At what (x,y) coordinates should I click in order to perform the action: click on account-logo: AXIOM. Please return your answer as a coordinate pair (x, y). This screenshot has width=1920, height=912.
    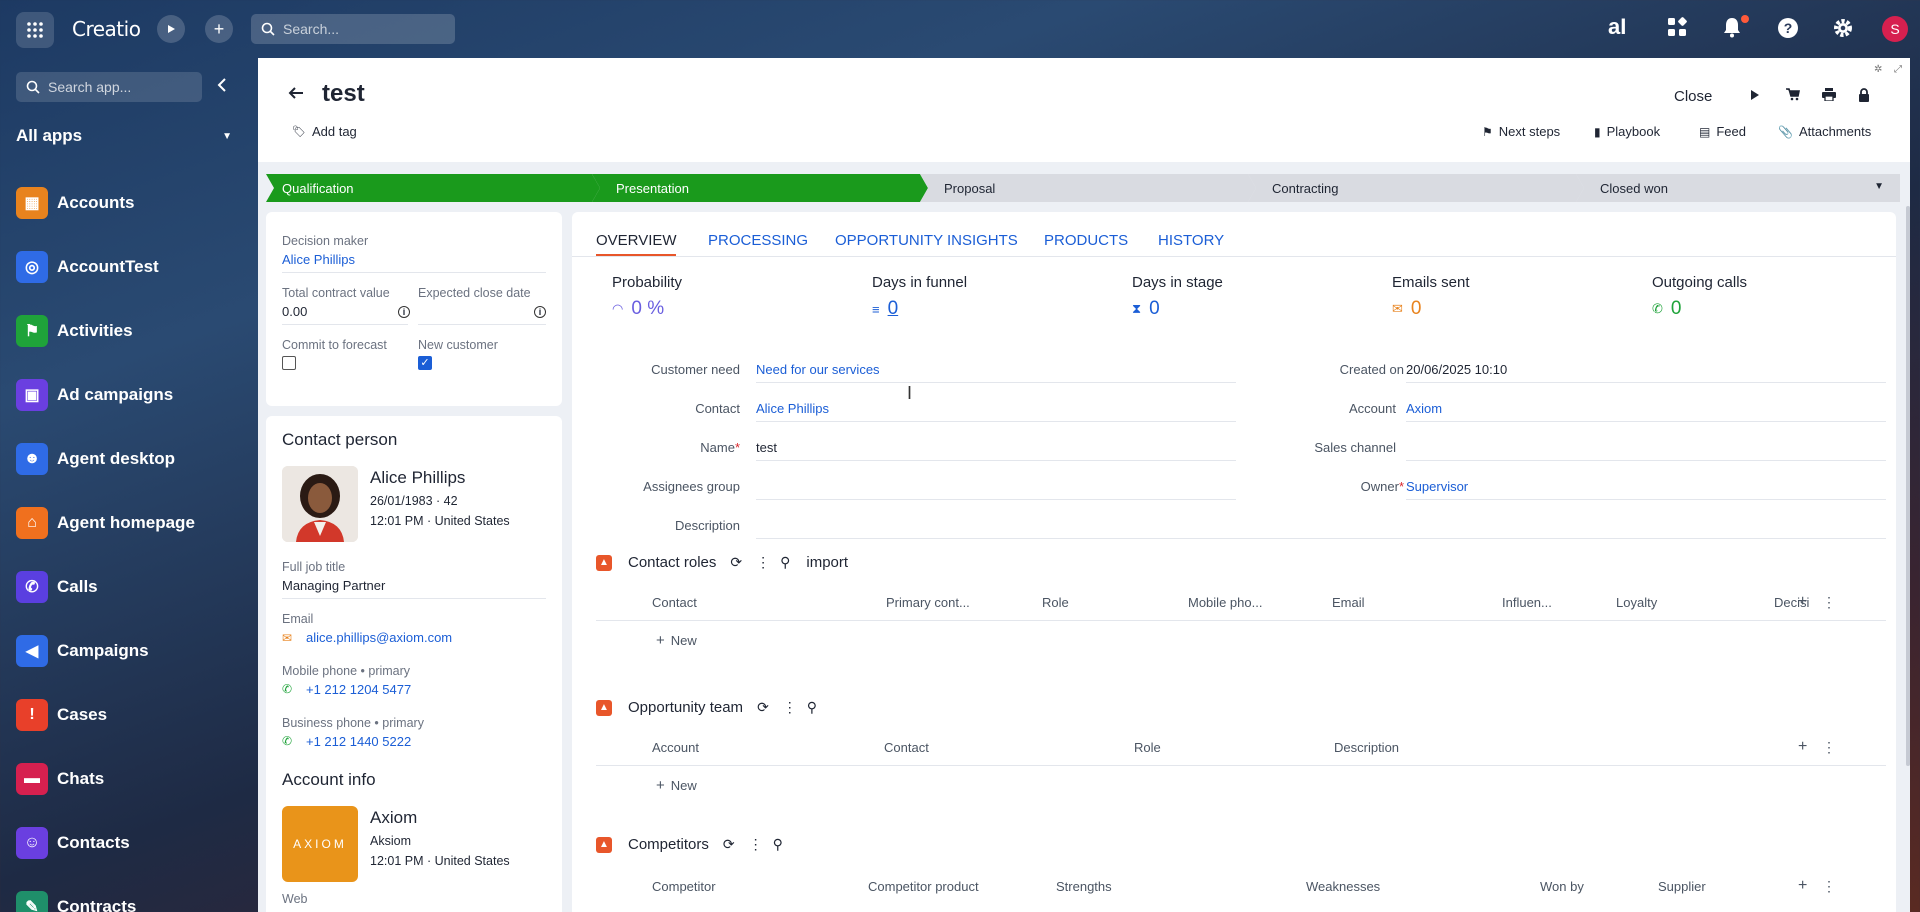
    Looking at the image, I should click on (320, 844).